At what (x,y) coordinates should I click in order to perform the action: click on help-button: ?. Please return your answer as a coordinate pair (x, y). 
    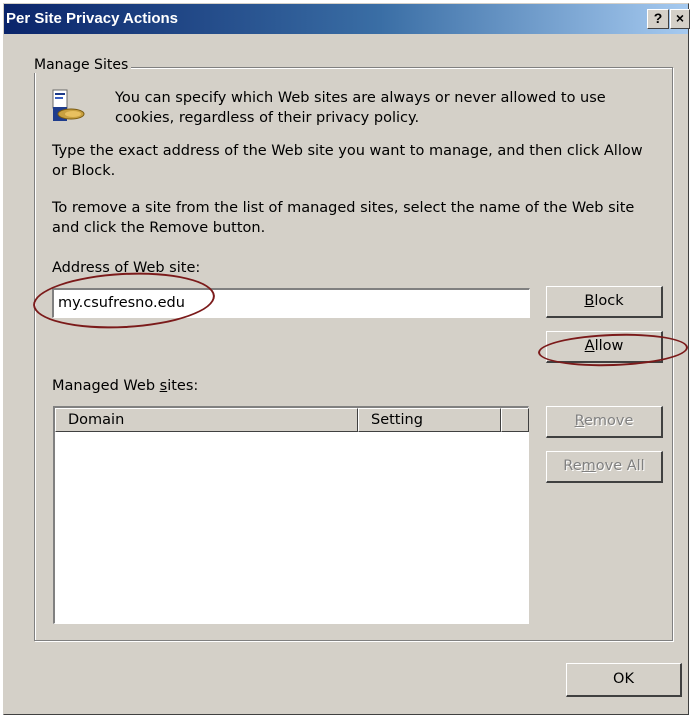
    Looking at the image, I should click on (658, 19).